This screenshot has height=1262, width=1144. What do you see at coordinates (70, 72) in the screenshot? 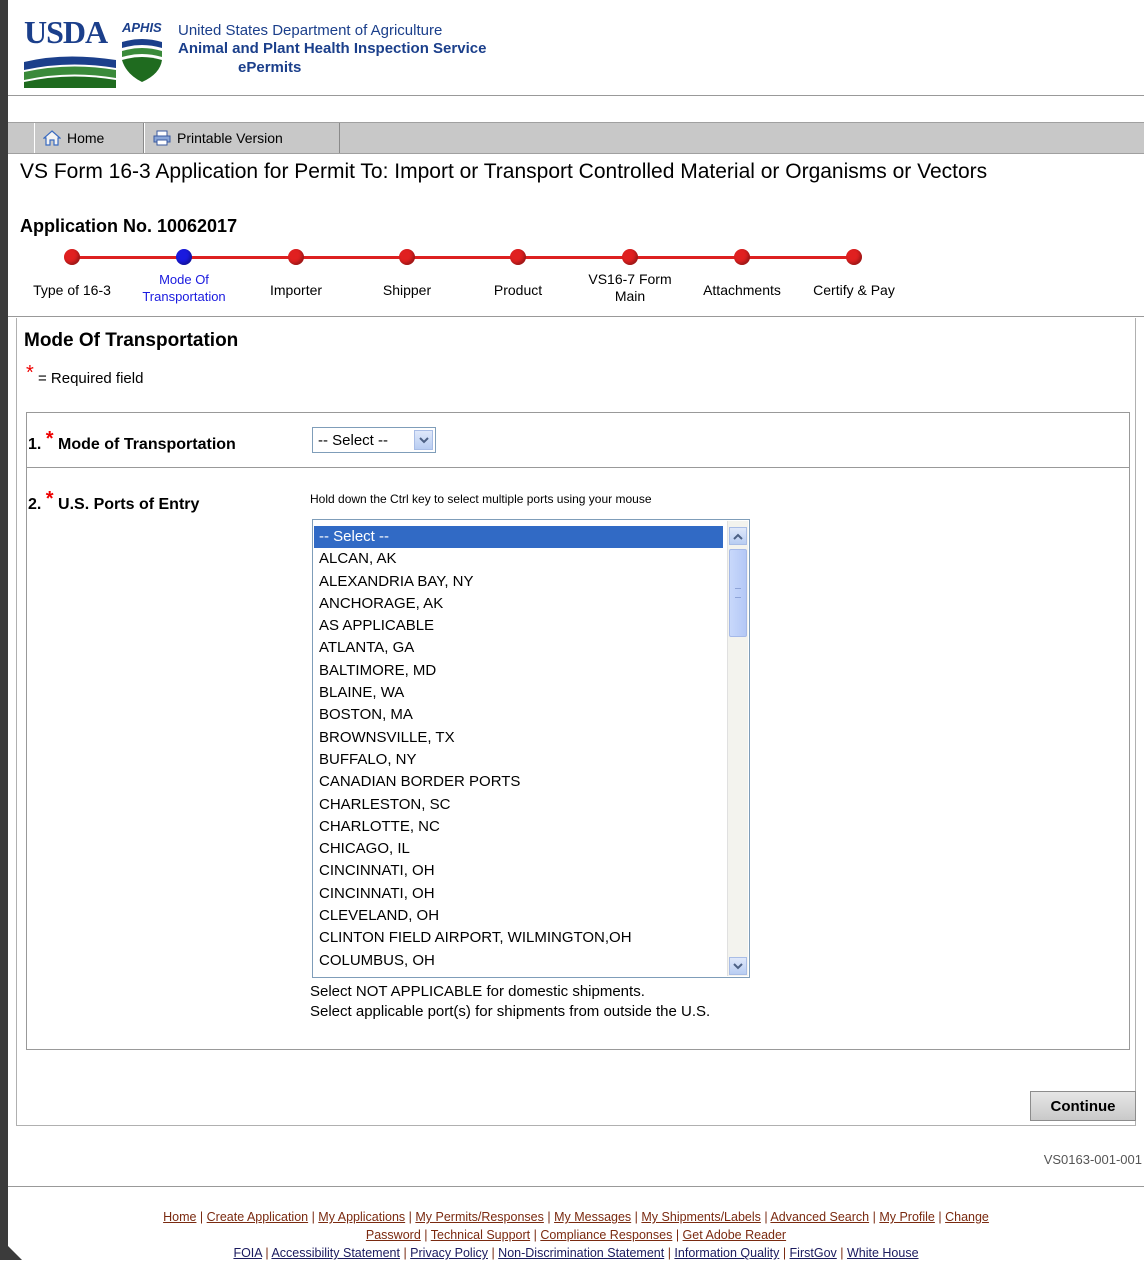
I see `usda-swoosh-icon` at bounding box center [70, 72].